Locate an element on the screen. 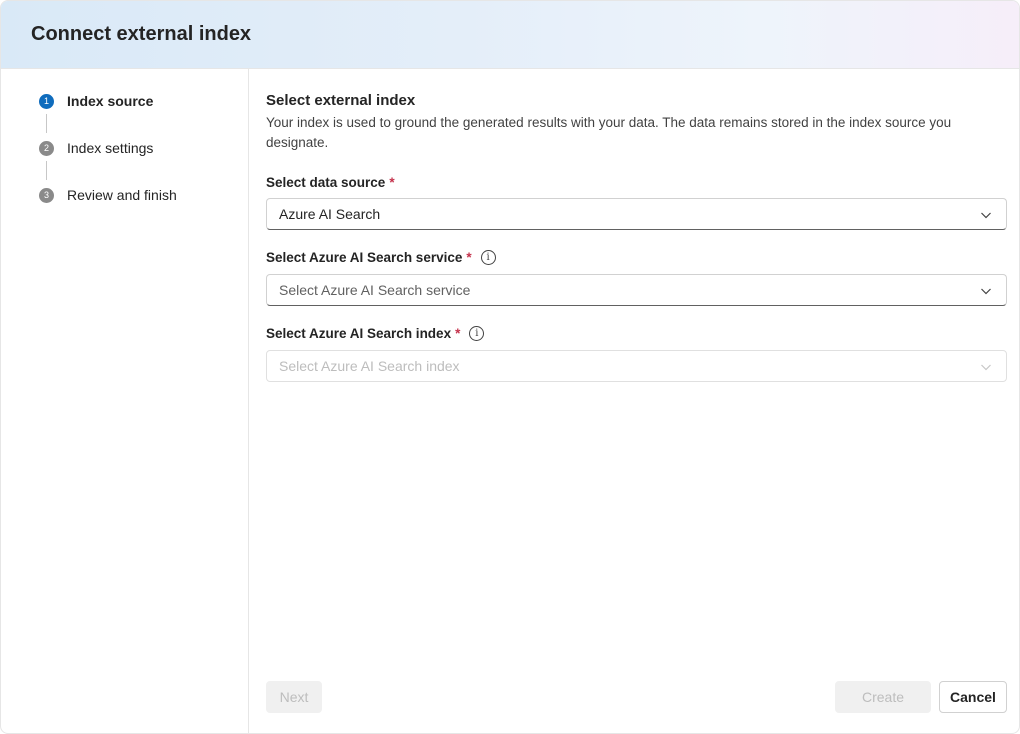 This screenshot has width=1020, height=734. data-source-select: Azure AI Search is located at coordinates (636, 214).